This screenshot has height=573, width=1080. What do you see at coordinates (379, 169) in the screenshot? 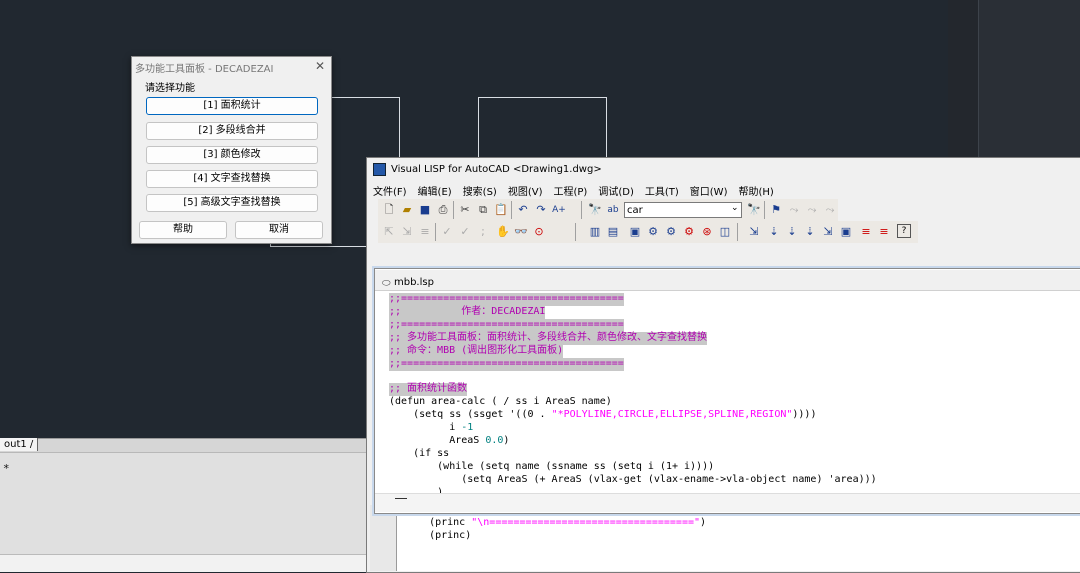
I see `vlisp-app-icon` at bounding box center [379, 169].